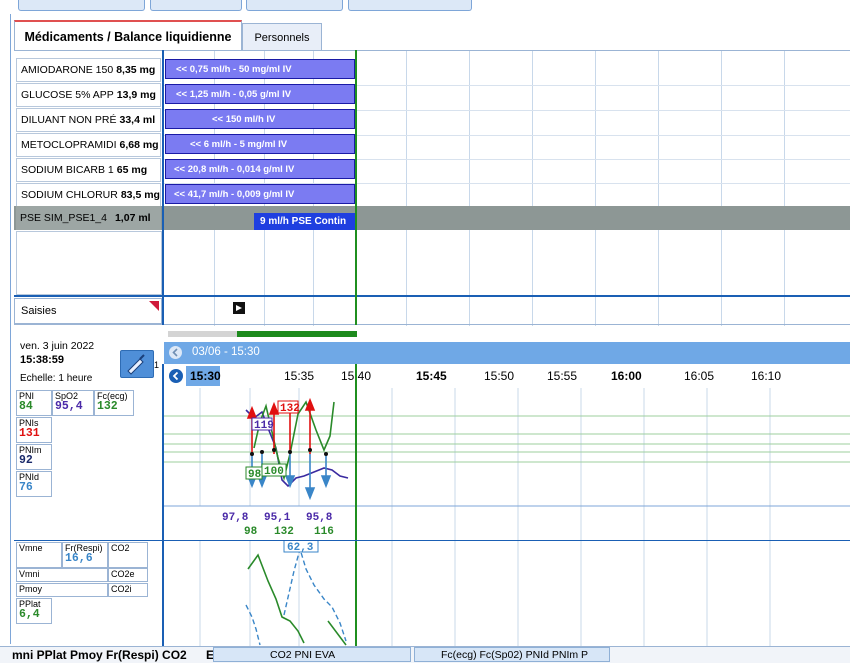 The image size is (850, 663). What do you see at coordinates (120, 548) in the screenshot?
I see `param-label: CO2` at bounding box center [120, 548].